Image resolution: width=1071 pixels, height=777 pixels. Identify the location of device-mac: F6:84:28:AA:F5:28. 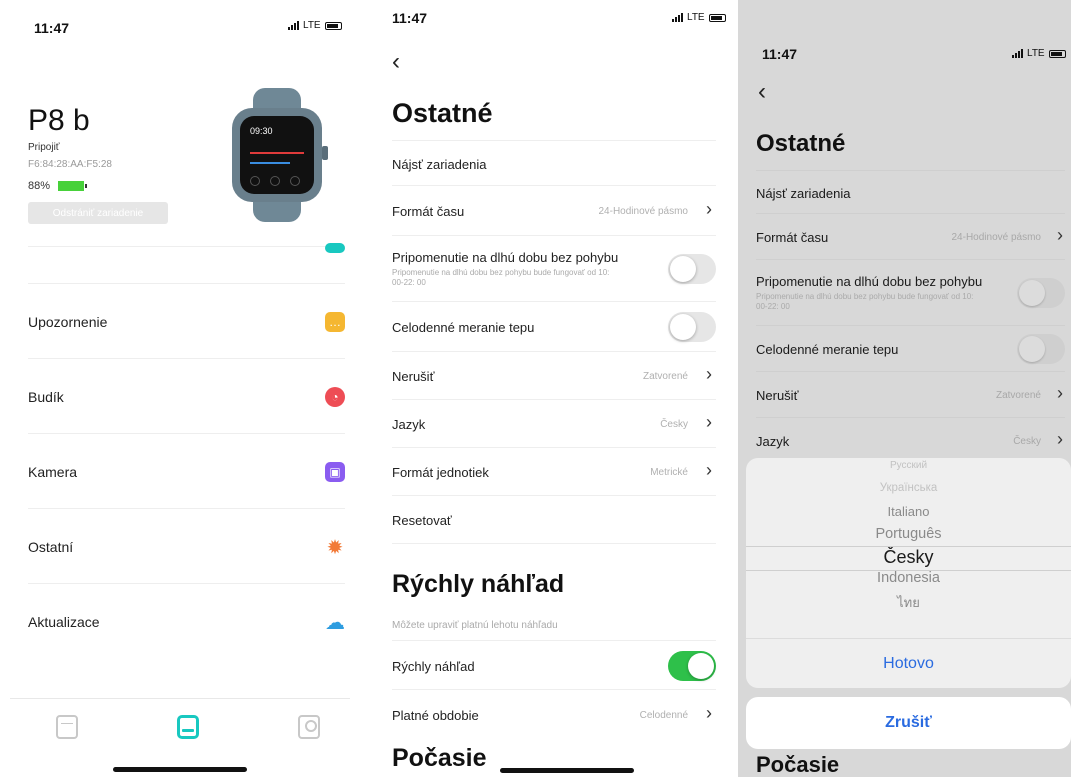
(70, 164).